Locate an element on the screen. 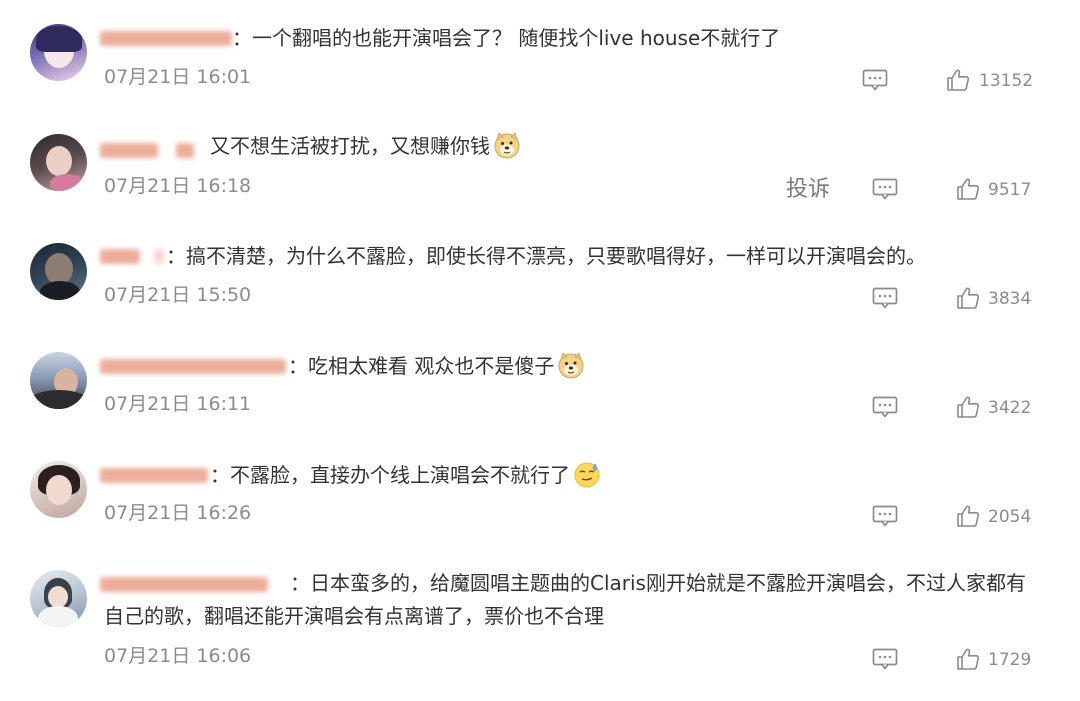 The width and height of the screenshot is (1080, 701). comment-time: 07月21日 15:50 is located at coordinates (178, 295).